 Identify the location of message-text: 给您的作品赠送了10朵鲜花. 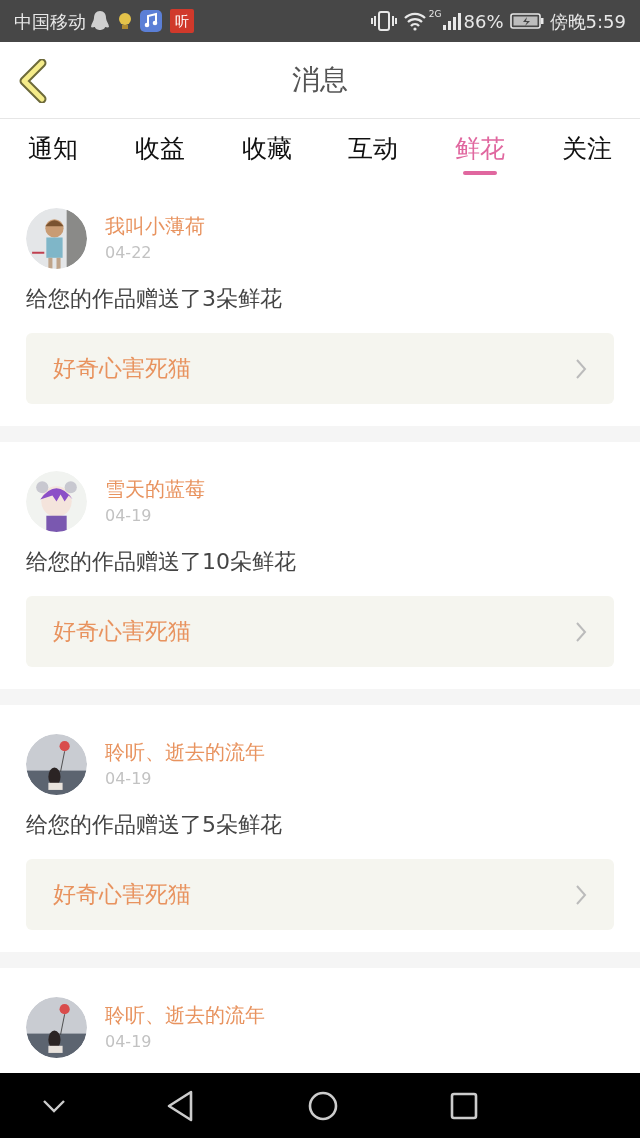
(161, 562).